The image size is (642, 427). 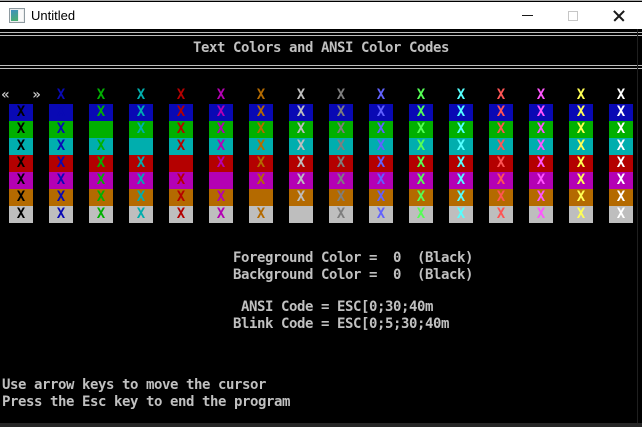 What do you see at coordinates (353, 258) in the screenshot?
I see `foreground-color-status: Foreground Color = 0 (Black)` at bounding box center [353, 258].